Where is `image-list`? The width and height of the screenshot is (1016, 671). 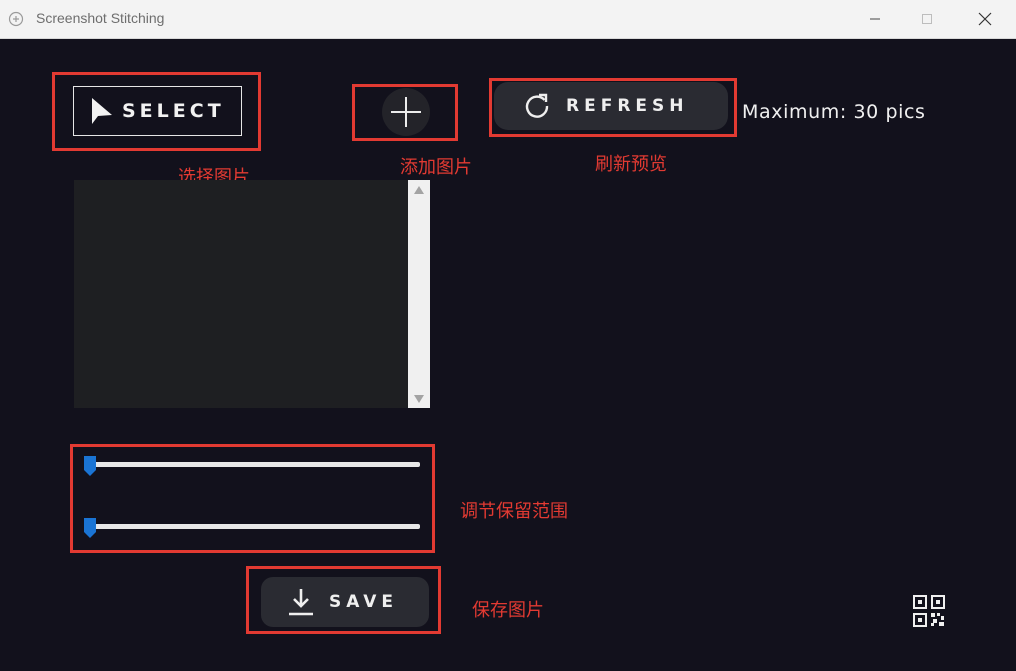 image-list is located at coordinates (241, 294).